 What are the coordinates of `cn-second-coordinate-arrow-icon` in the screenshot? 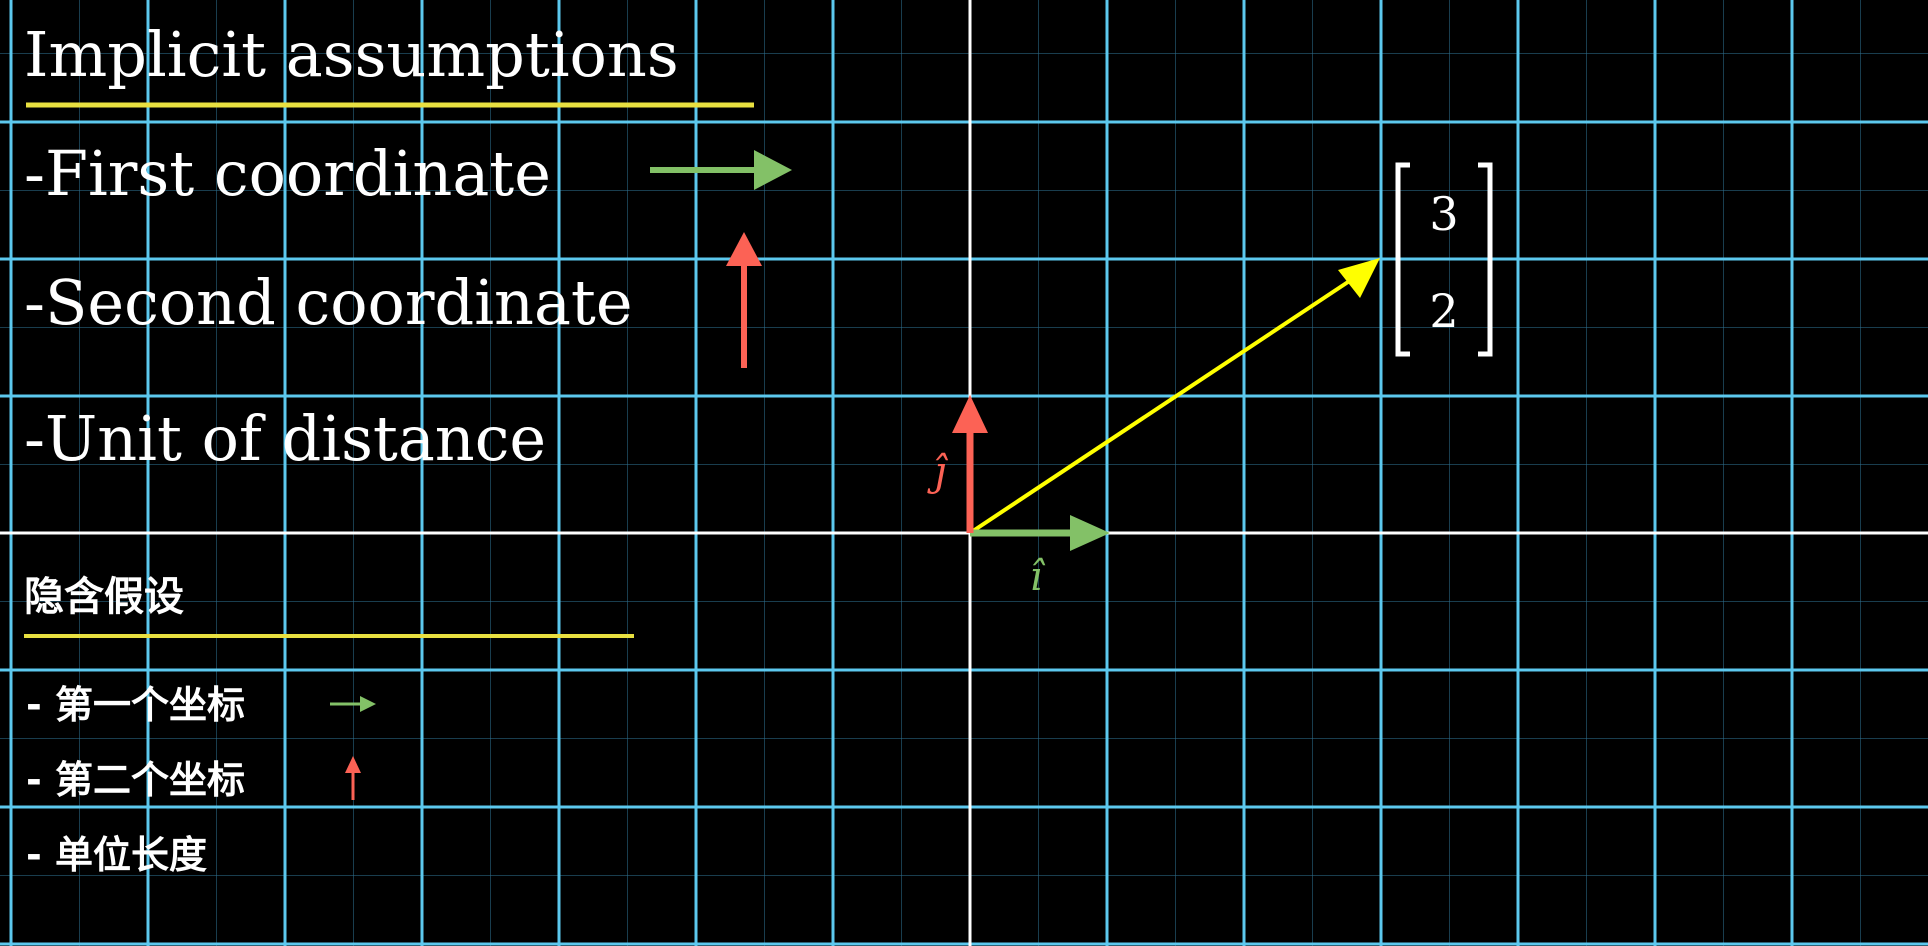 It's located at (353, 778).